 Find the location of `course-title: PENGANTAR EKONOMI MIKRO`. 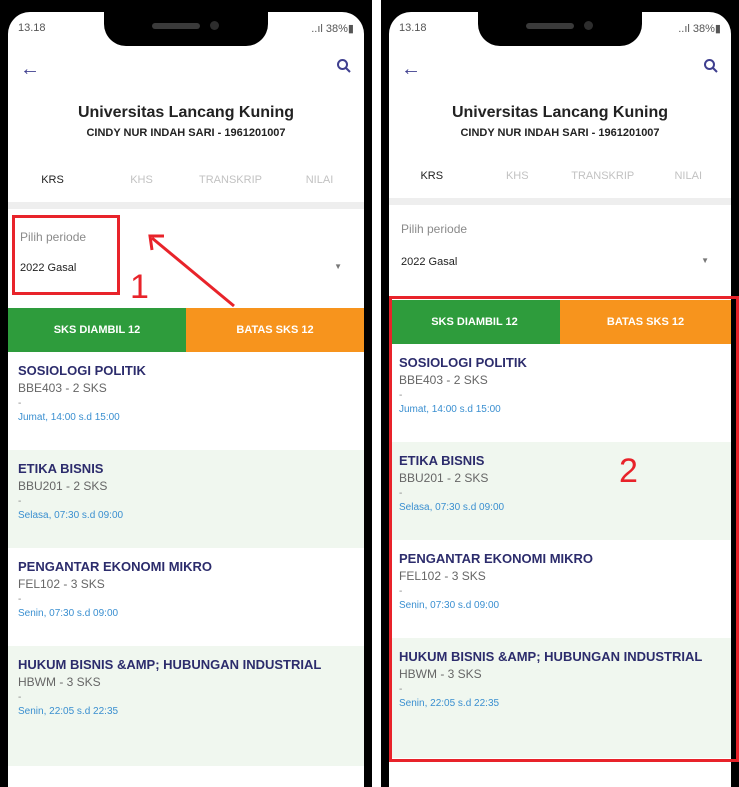

course-title: PENGANTAR EKONOMI MIKRO is located at coordinates (115, 566).